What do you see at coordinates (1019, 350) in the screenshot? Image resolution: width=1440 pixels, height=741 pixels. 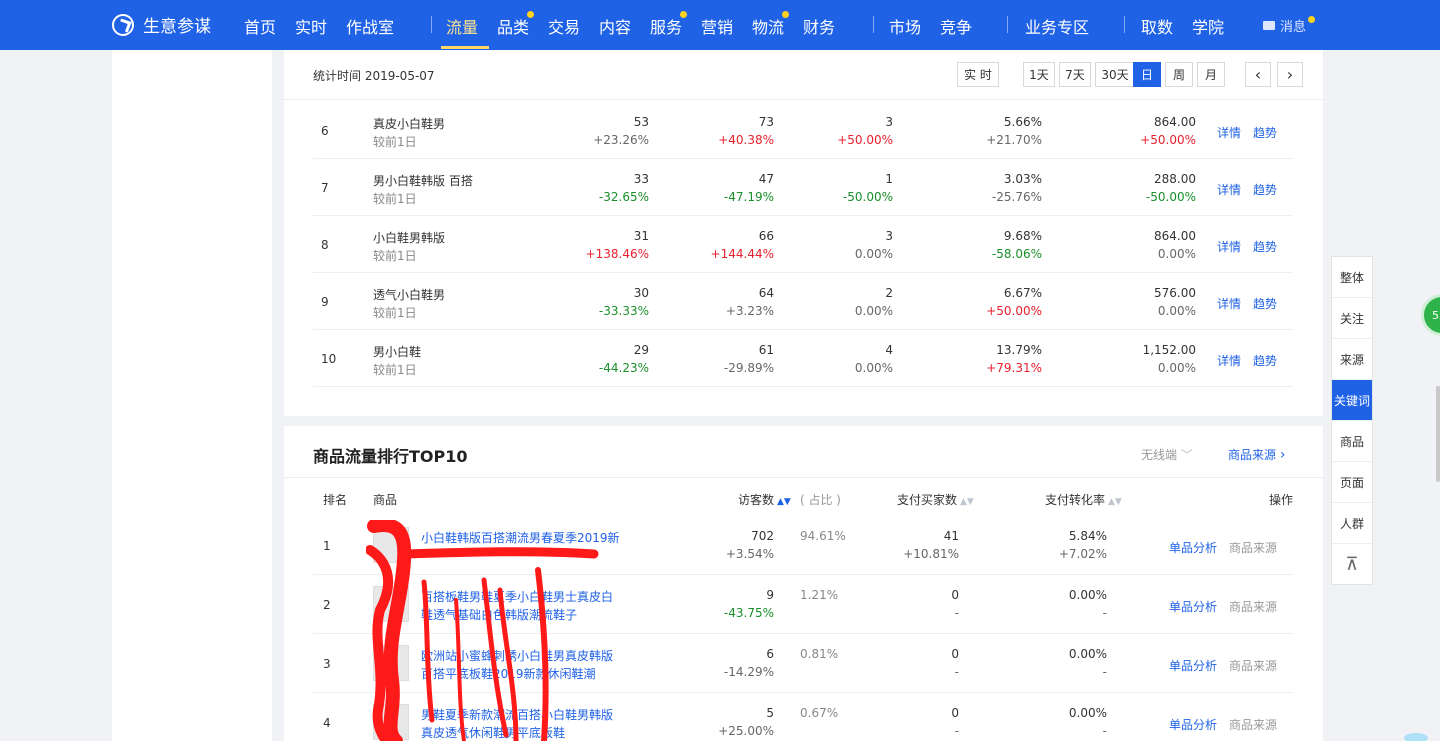 I see `metric-value: 13.79%` at bounding box center [1019, 350].